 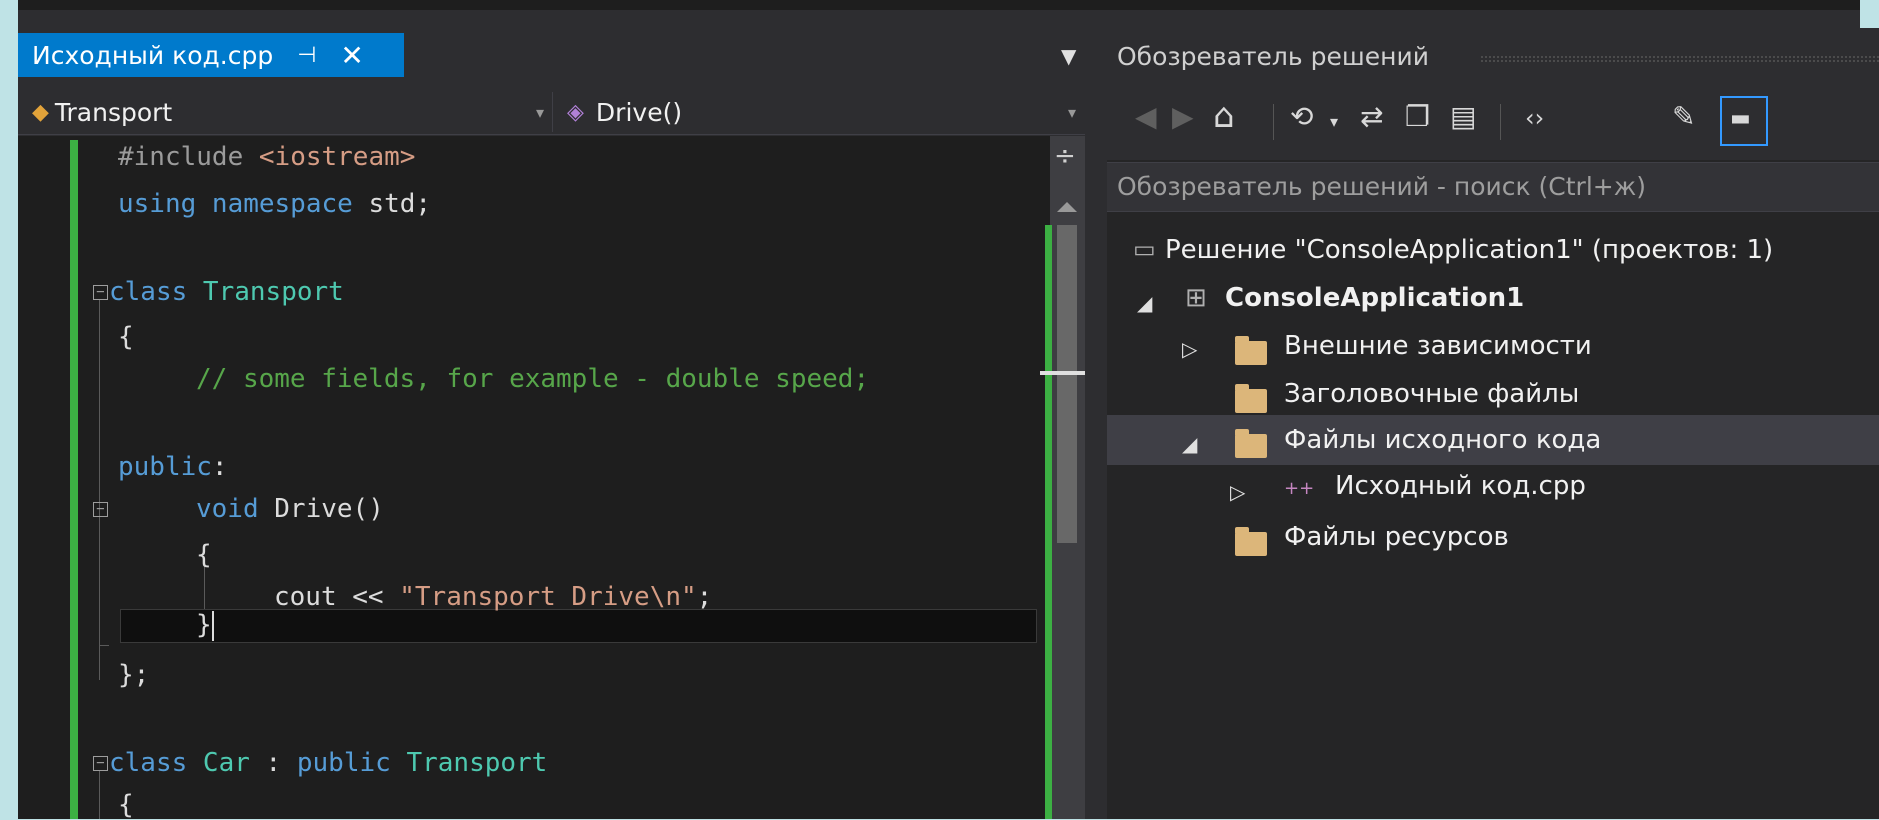 What do you see at coordinates (104, 645) in the screenshot?
I see `outline-guide-end` at bounding box center [104, 645].